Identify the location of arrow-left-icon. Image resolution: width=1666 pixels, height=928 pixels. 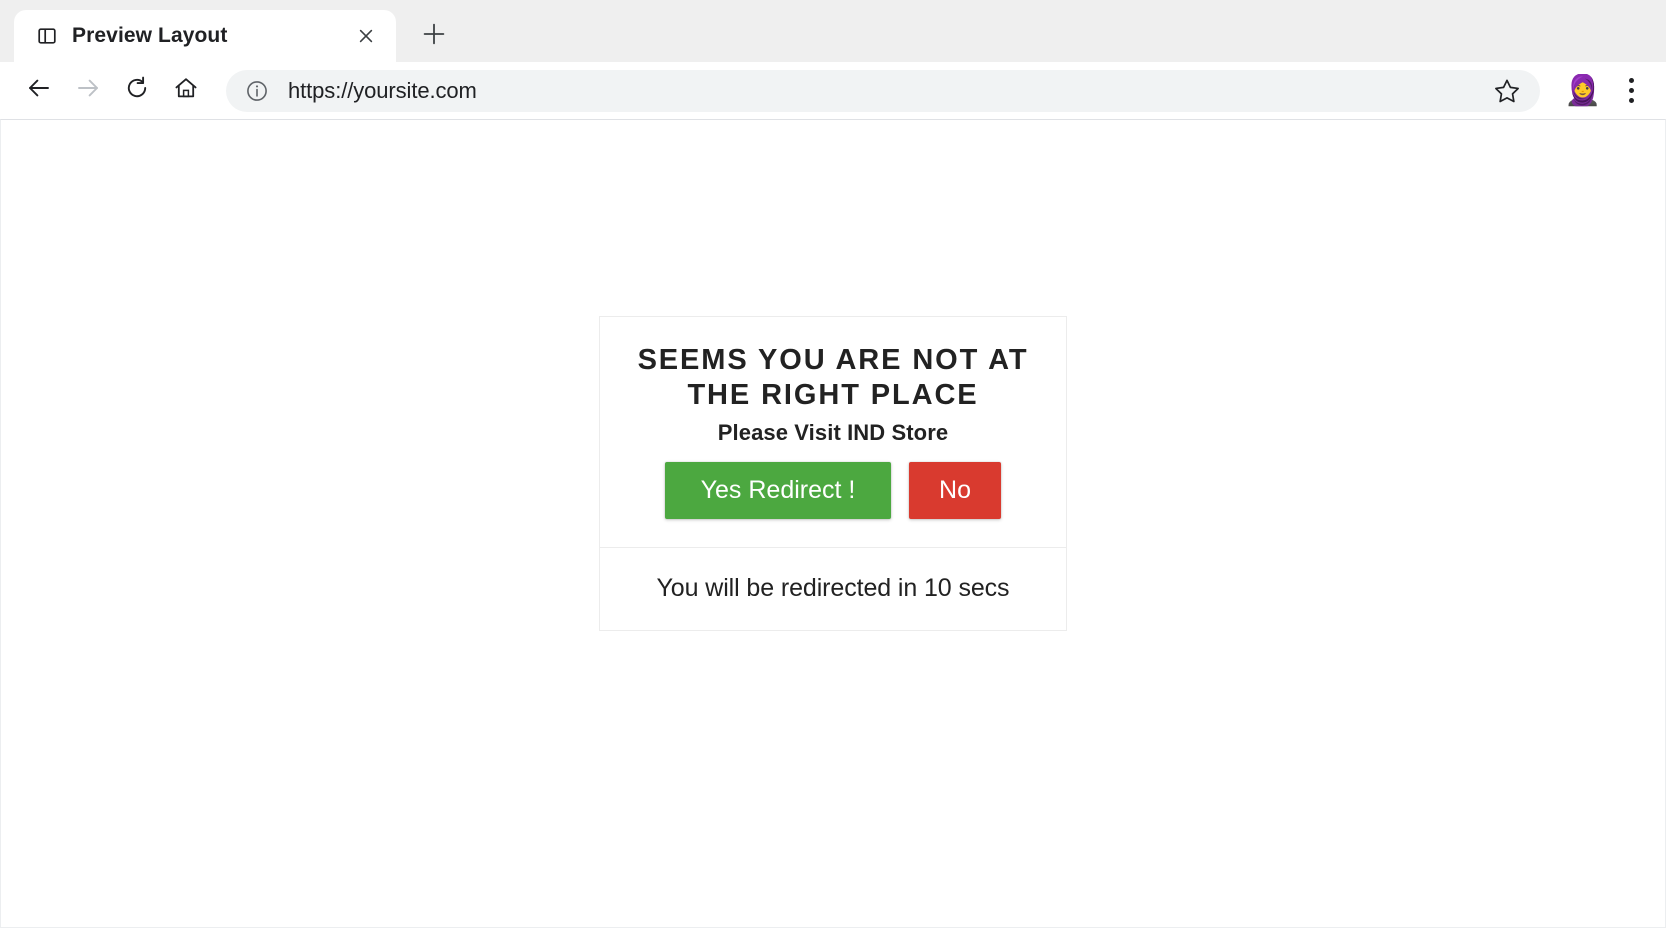
(39, 90).